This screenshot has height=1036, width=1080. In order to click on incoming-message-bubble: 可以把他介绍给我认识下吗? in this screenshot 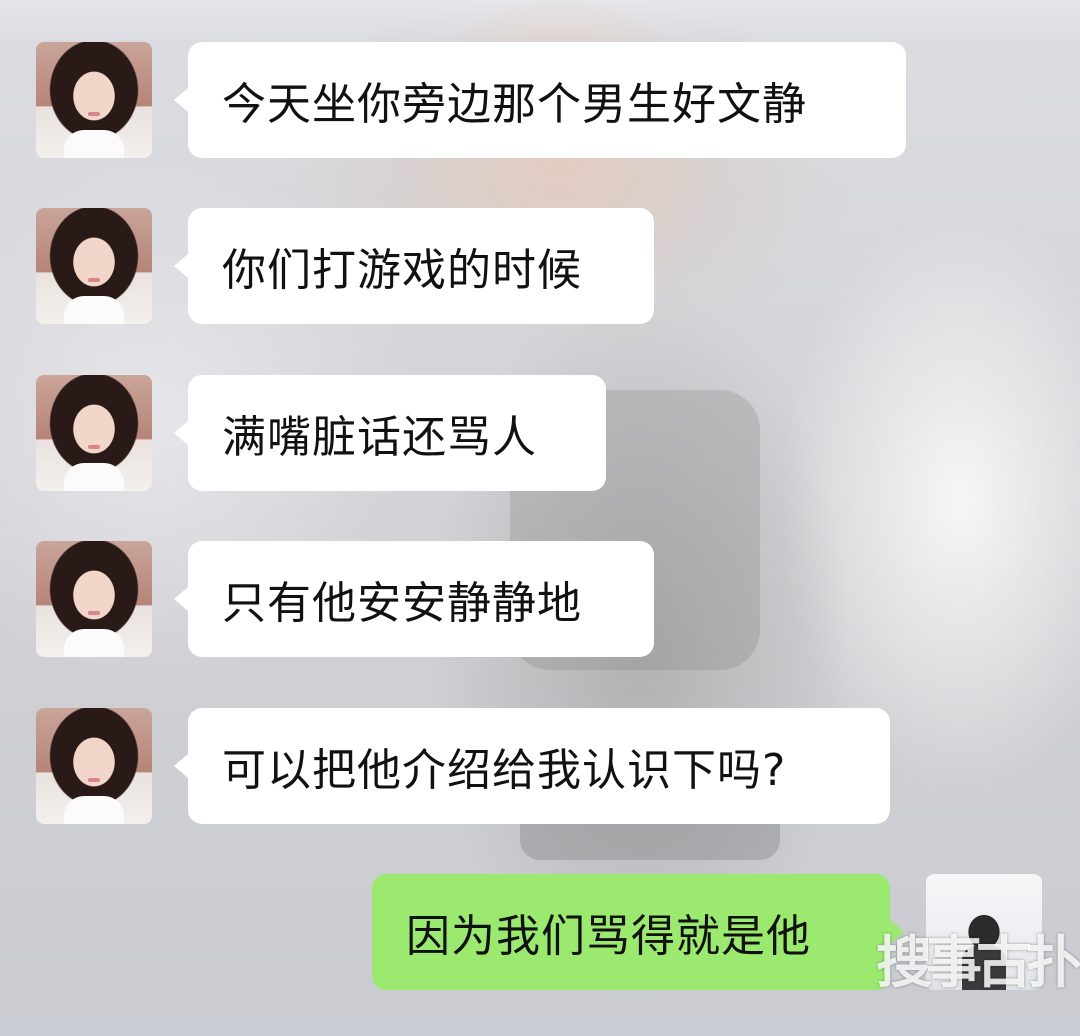, I will do `click(532, 766)`.